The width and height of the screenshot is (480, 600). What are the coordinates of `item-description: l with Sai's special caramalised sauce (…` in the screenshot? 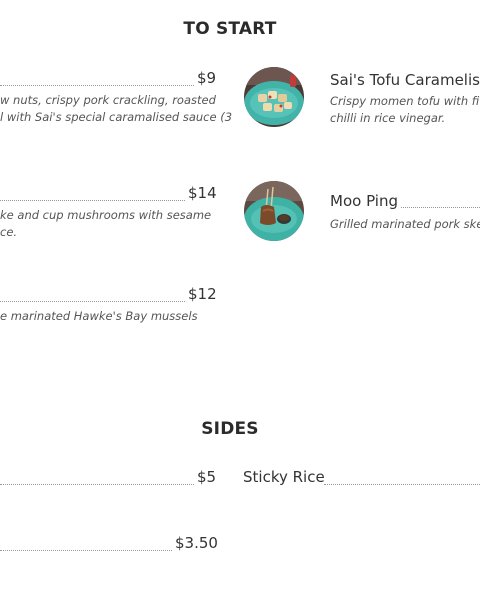 It's located at (116, 117).